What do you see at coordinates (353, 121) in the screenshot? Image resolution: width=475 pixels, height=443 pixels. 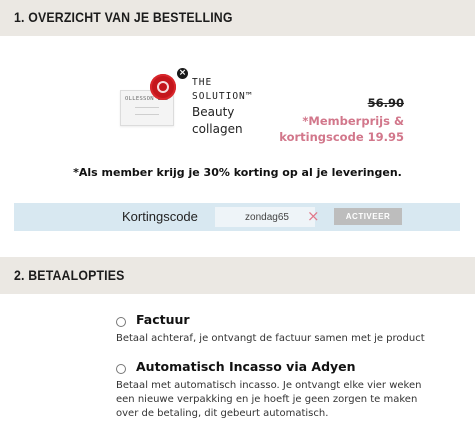 I see `member-price-line1: *Memberprijs &` at bounding box center [353, 121].